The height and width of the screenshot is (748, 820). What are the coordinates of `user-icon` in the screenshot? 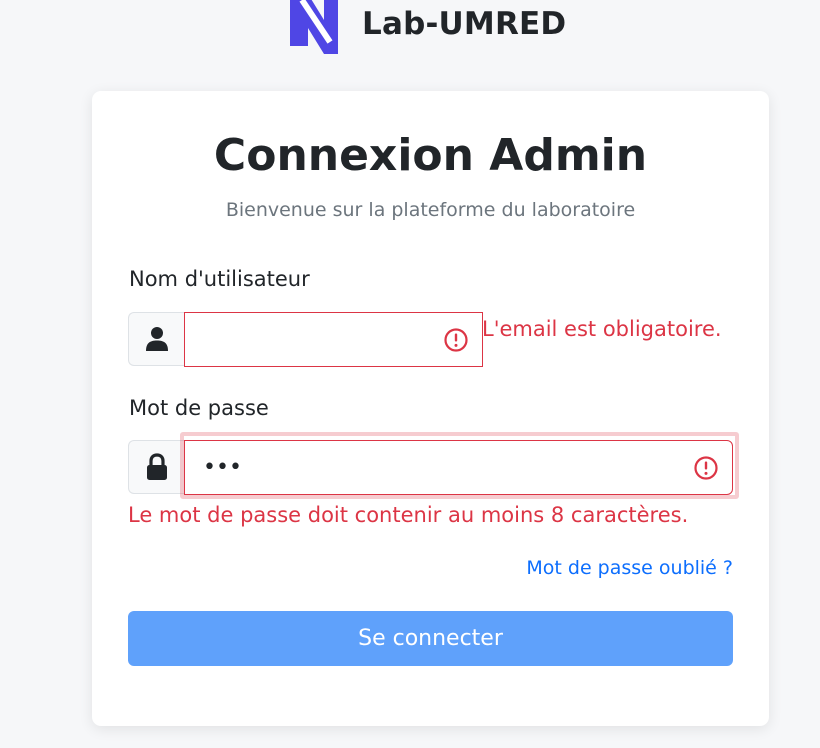 It's located at (156, 339).